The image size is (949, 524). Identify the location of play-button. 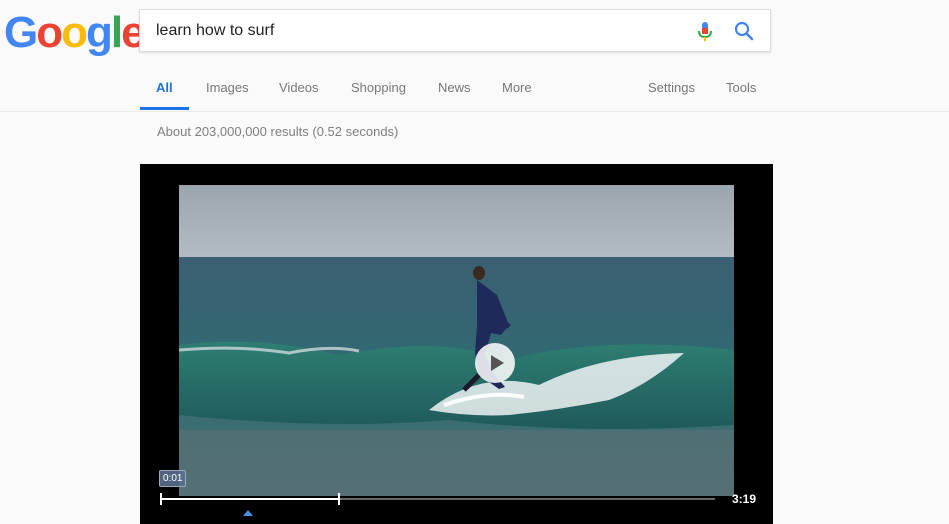
(495, 363).